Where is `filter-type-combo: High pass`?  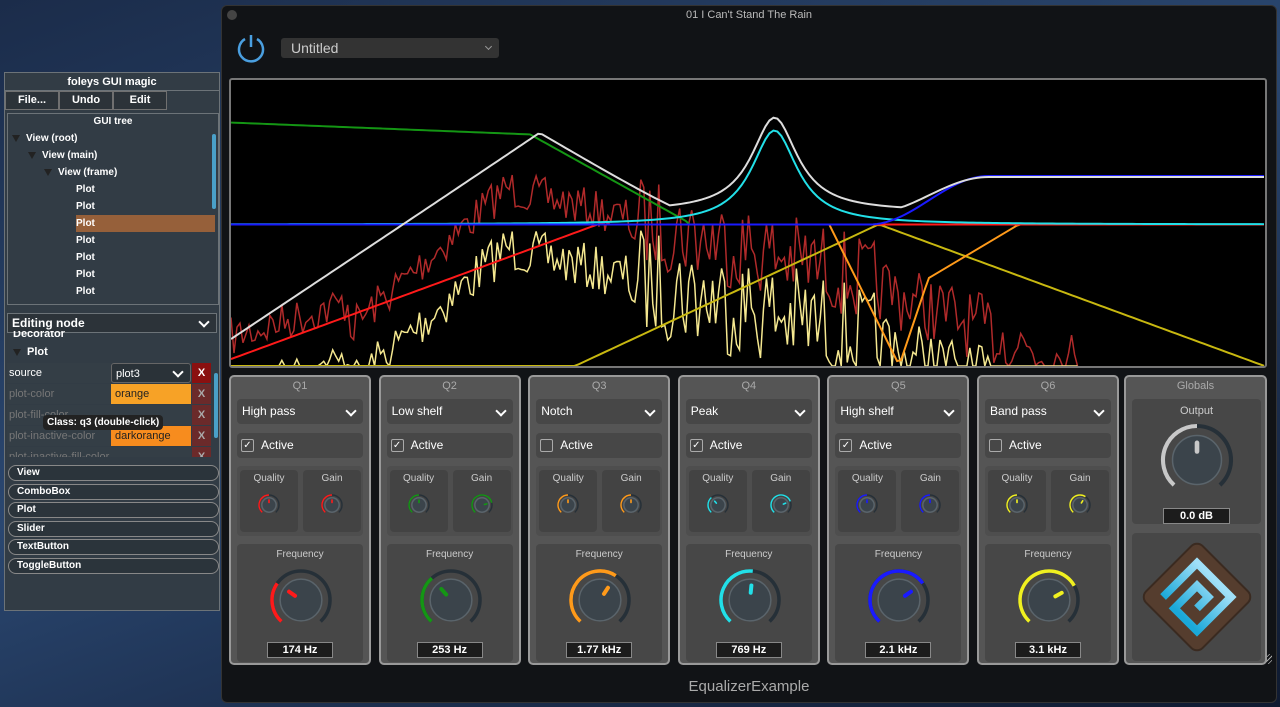 filter-type-combo: High pass is located at coordinates (300, 411).